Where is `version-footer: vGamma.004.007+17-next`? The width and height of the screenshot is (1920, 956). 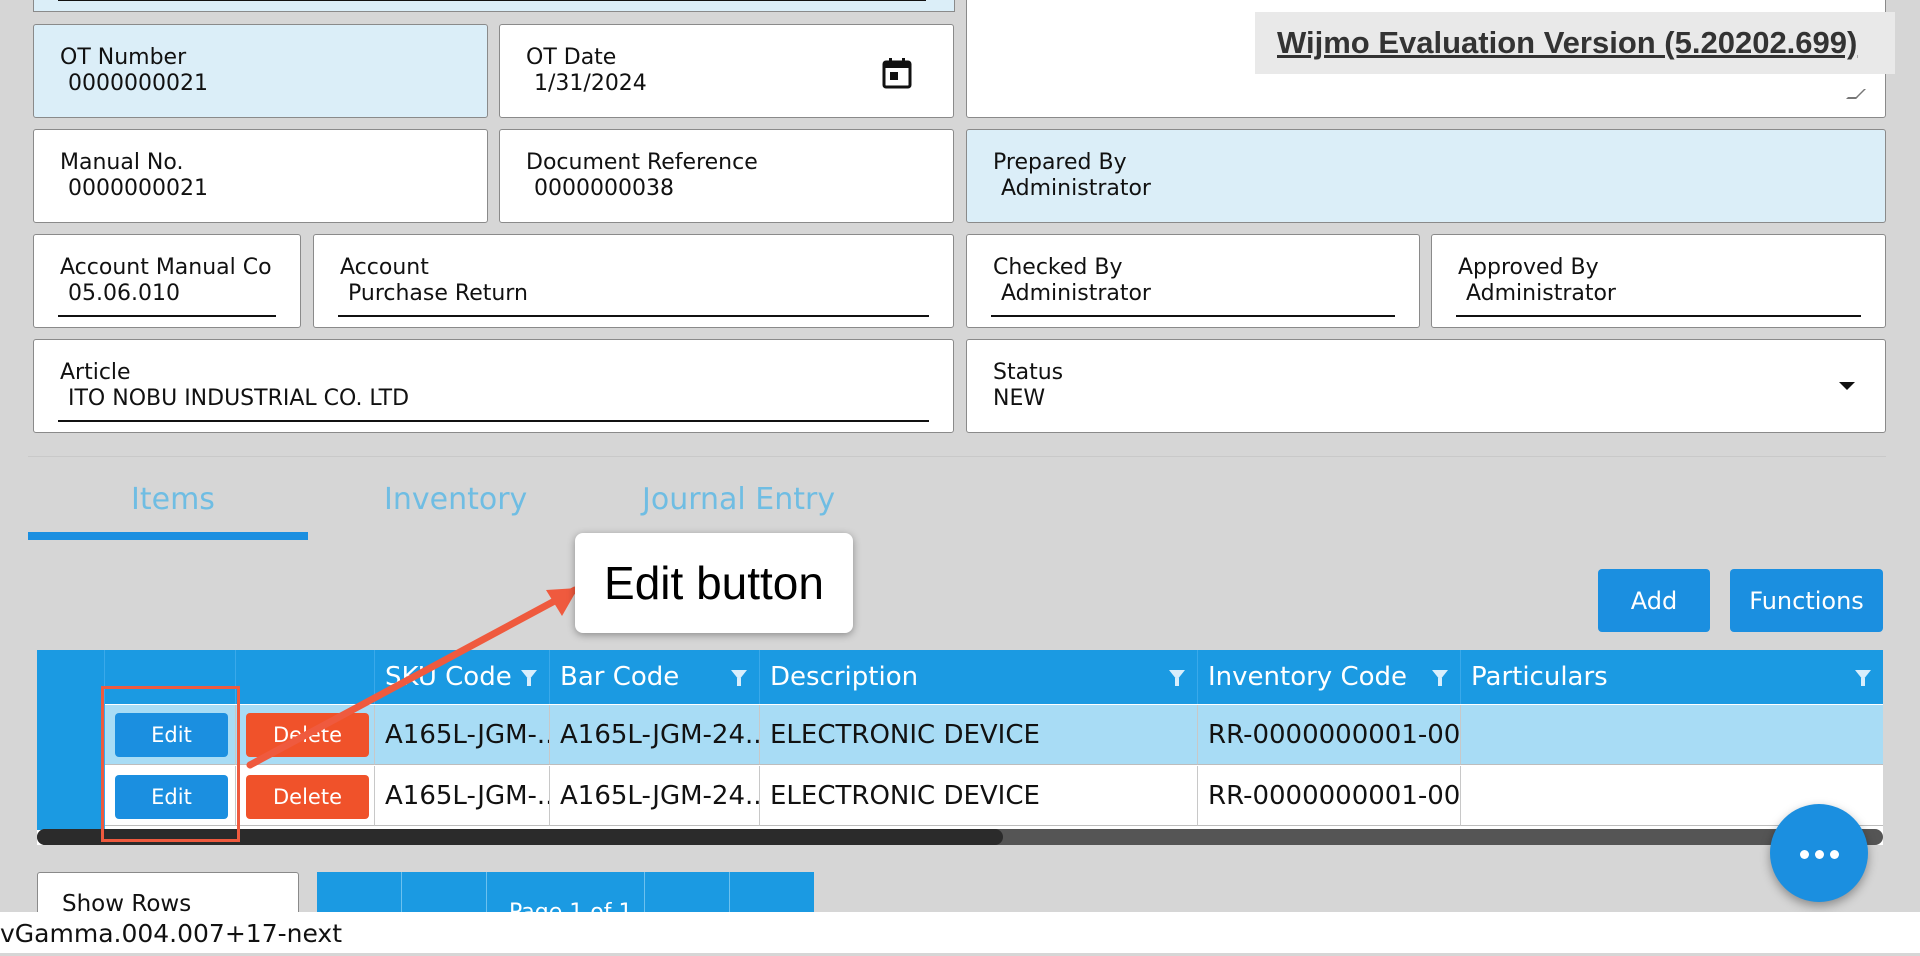 version-footer: vGamma.004.007+17-next is located at coordinates (960, 932).